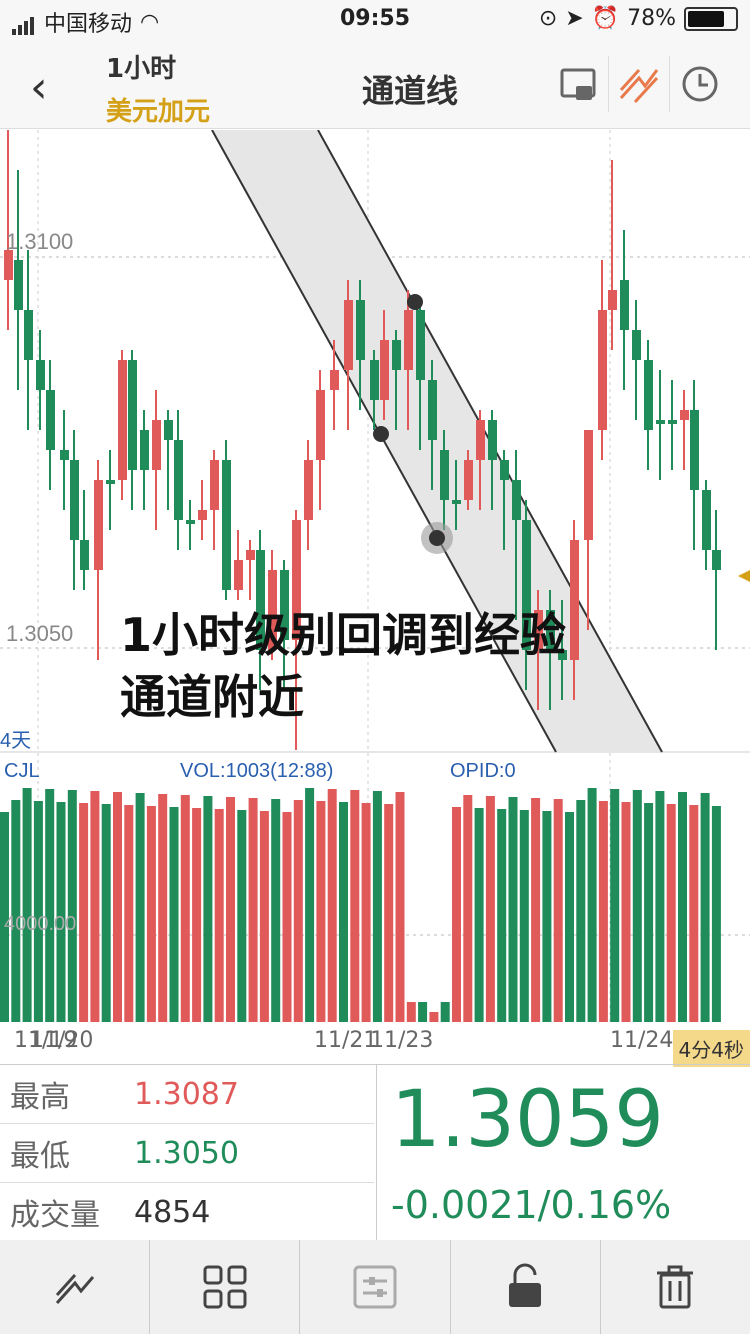  Describe the element at coordinates (343, 635) in the screenshot. I see `annotation-line-1: 1小时级别回调到经验` at that location.